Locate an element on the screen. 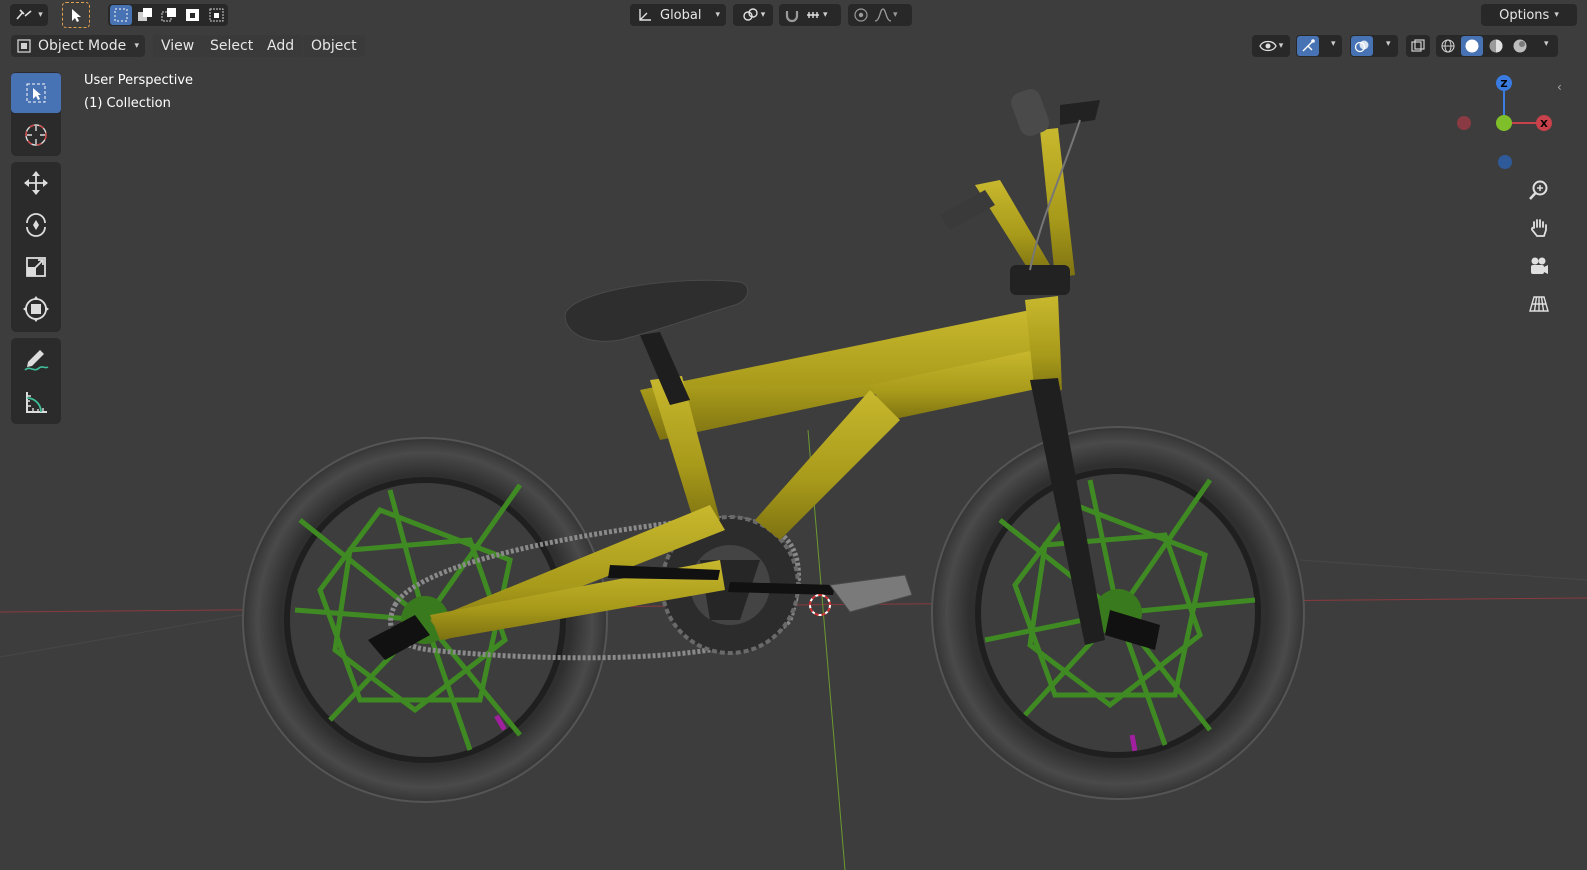 The image size is (1587, 870). navigation-gizmo: Z X is located at coordinates (1505, 123).